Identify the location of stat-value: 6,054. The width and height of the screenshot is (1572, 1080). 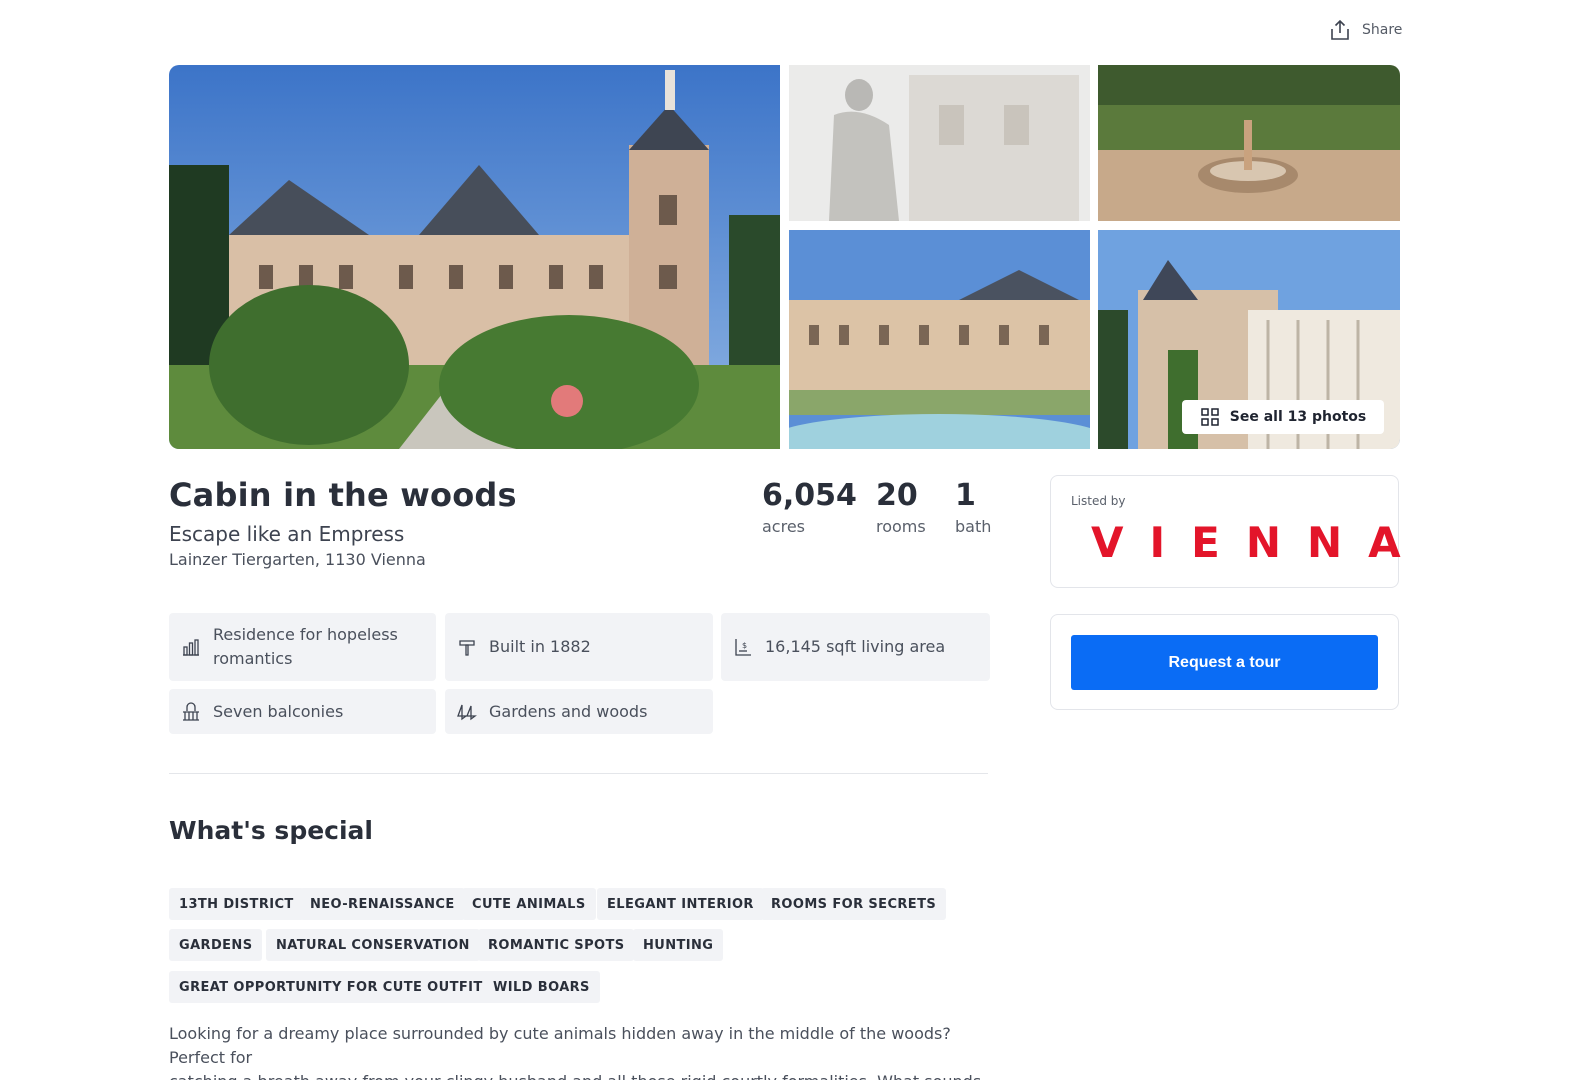
(809, 495).